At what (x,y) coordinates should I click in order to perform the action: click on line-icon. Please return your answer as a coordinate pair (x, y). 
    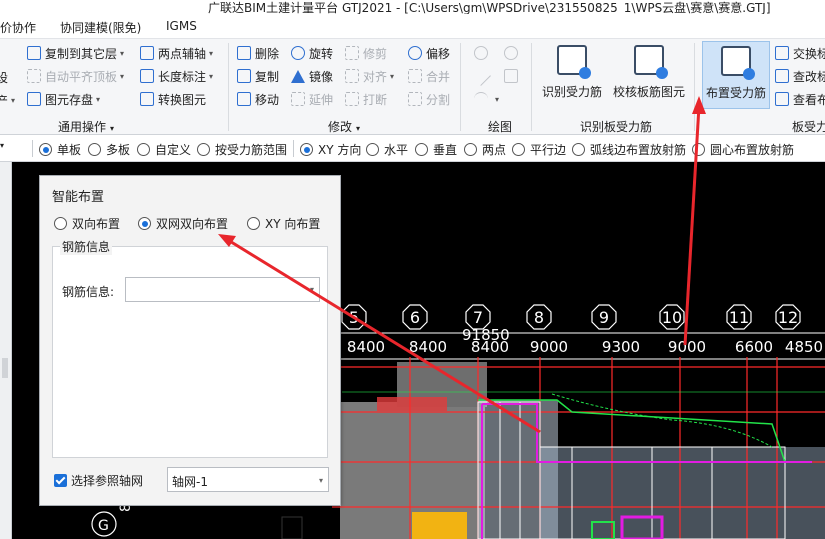
    Looking at the image, I should click on (481, 76).